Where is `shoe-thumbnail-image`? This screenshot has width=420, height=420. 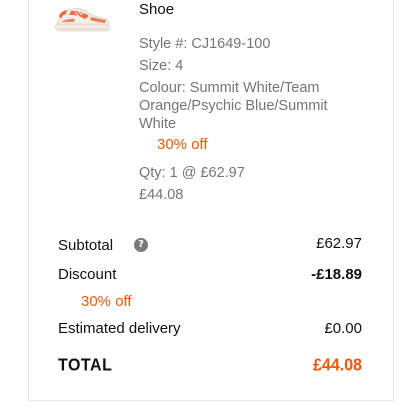 shoe-thumbnail-image is located at coordinates (82, 20).